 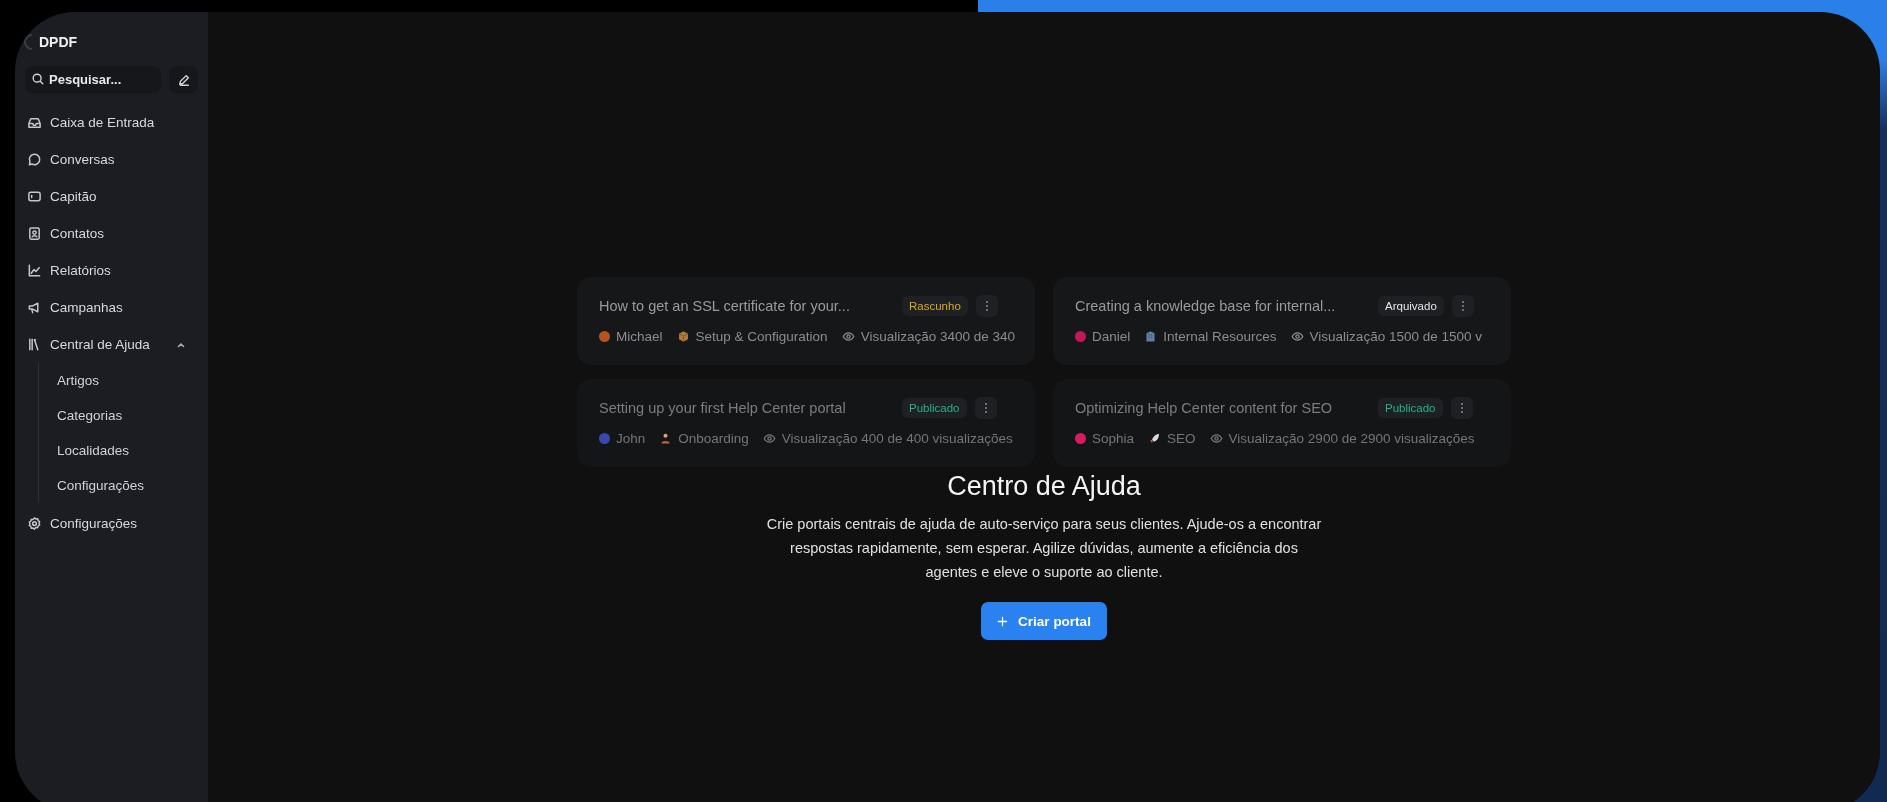 I want to click on nav-subitem: Categorias, so click(x=118, y=415).